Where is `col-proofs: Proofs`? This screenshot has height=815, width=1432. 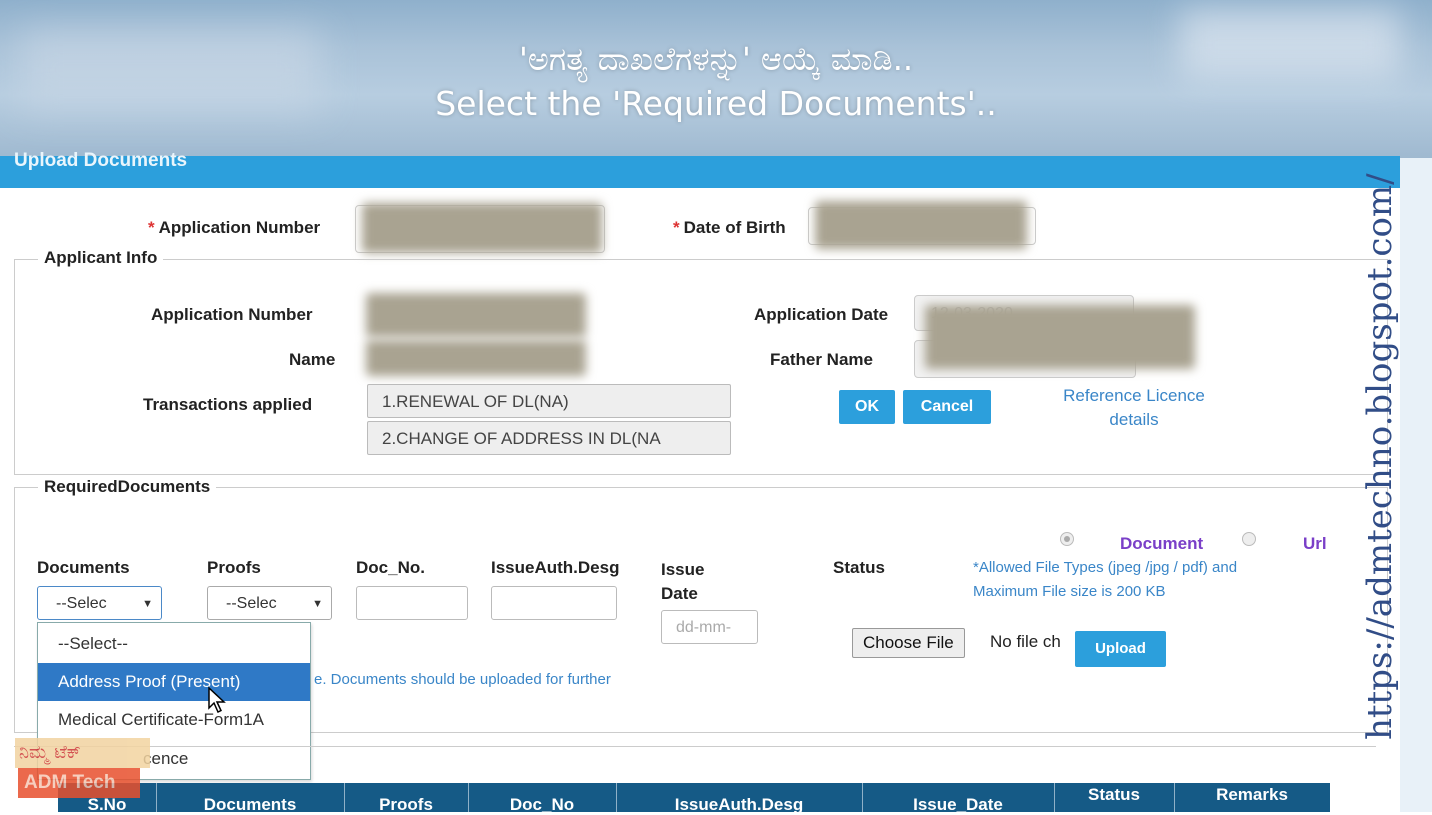
col-proofs: Proofs is located at coordinates (234, 567).